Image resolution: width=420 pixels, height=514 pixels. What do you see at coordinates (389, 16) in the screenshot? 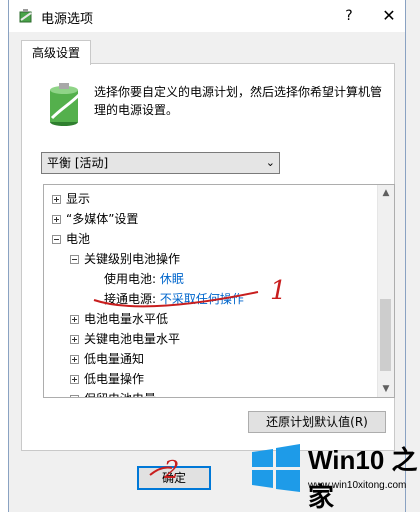
I see `close-button: ✕` at bounding box center [389, 16].